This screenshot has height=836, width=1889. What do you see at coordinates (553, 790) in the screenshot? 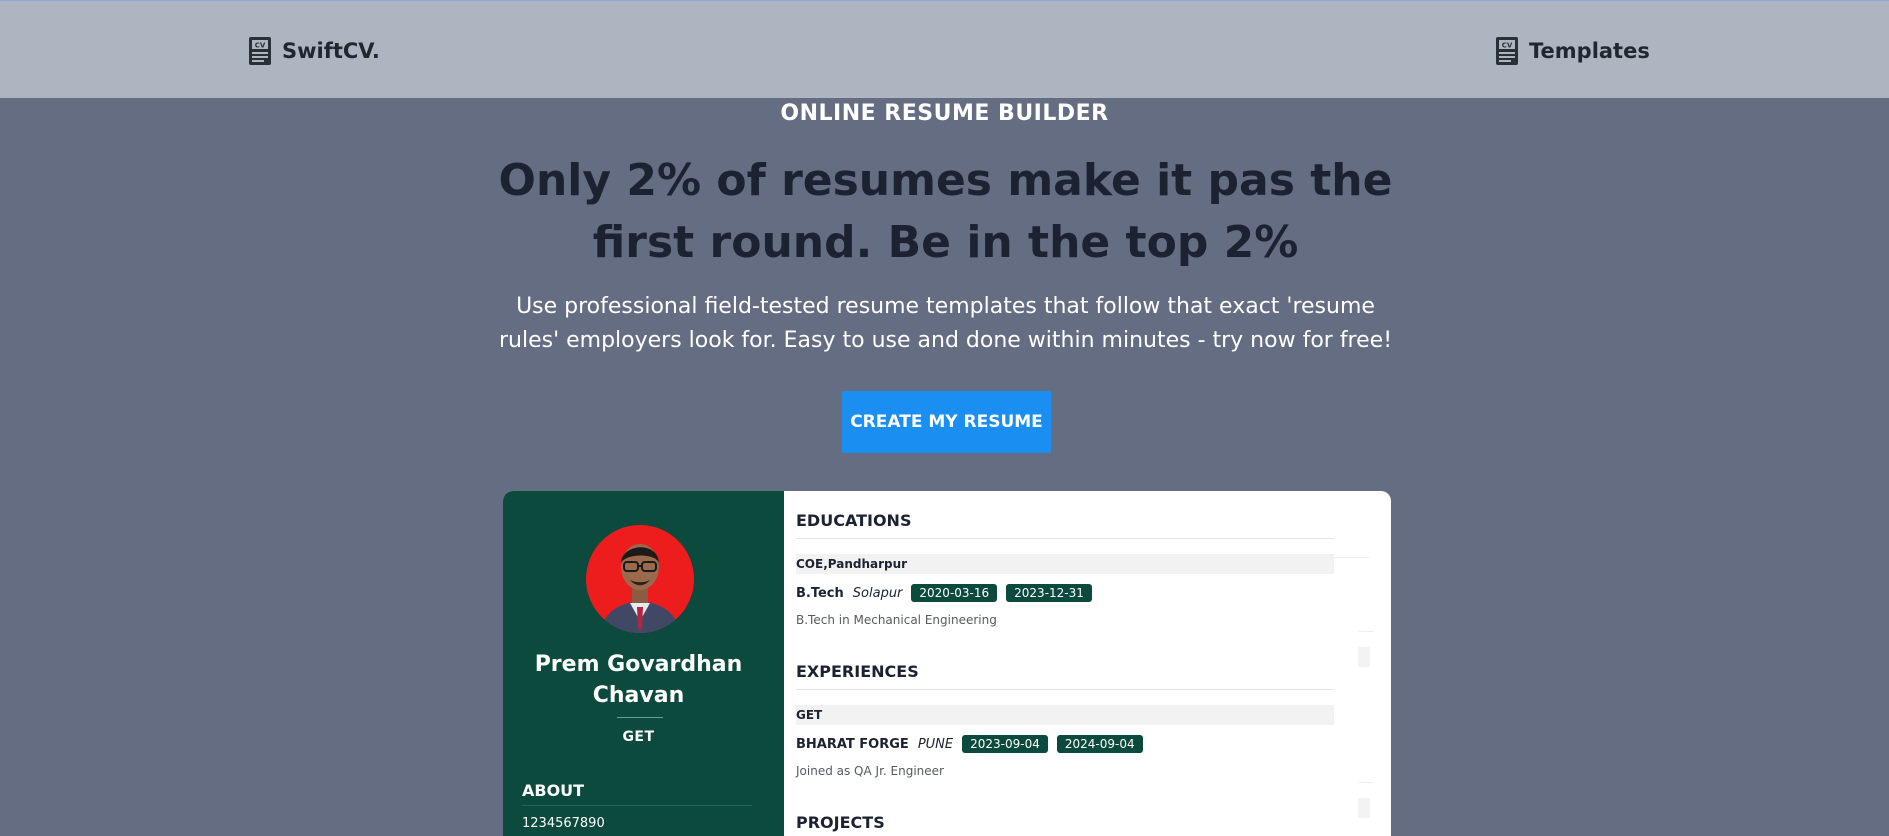
I see `about-heading: ABOUT` at bounding box center [553, 790].